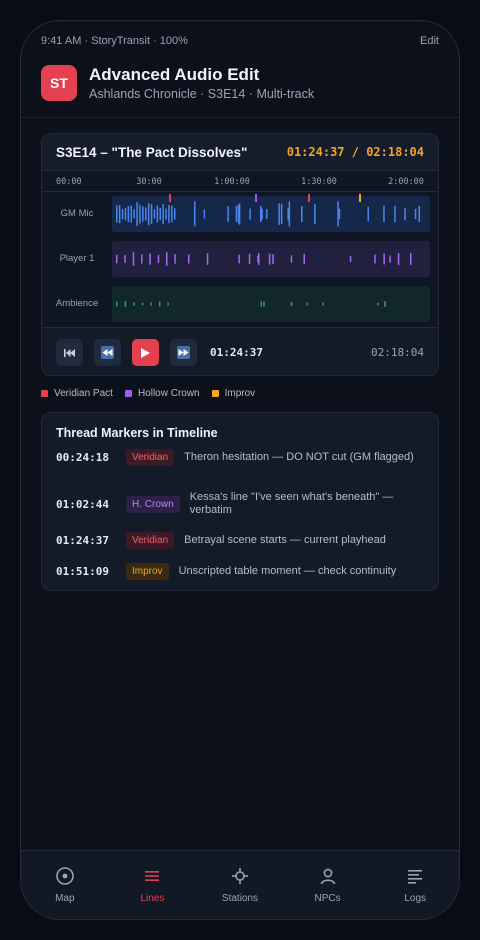 The height and width of the screenshot is (940, 480). Describe the element at coordinates (183, 352) in the screenshot. I see `fast-forward-button` at that location.